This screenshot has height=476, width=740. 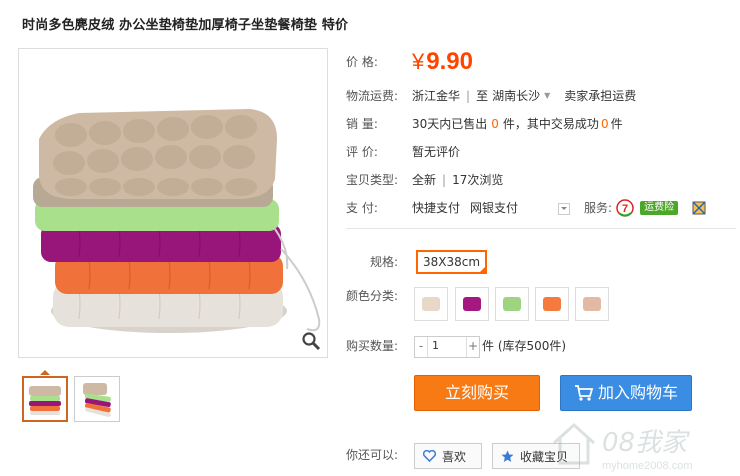 What do you see at coordinates (494, 208) in the screenshot?
I see `payment-method-bank: 网银支付` at bounding box center [494, 208].